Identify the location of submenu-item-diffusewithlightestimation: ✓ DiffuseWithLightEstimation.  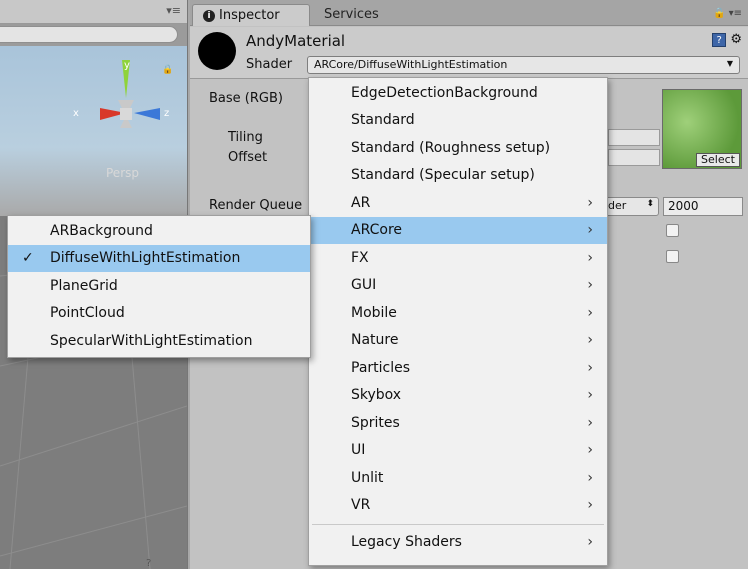
(159, 258).